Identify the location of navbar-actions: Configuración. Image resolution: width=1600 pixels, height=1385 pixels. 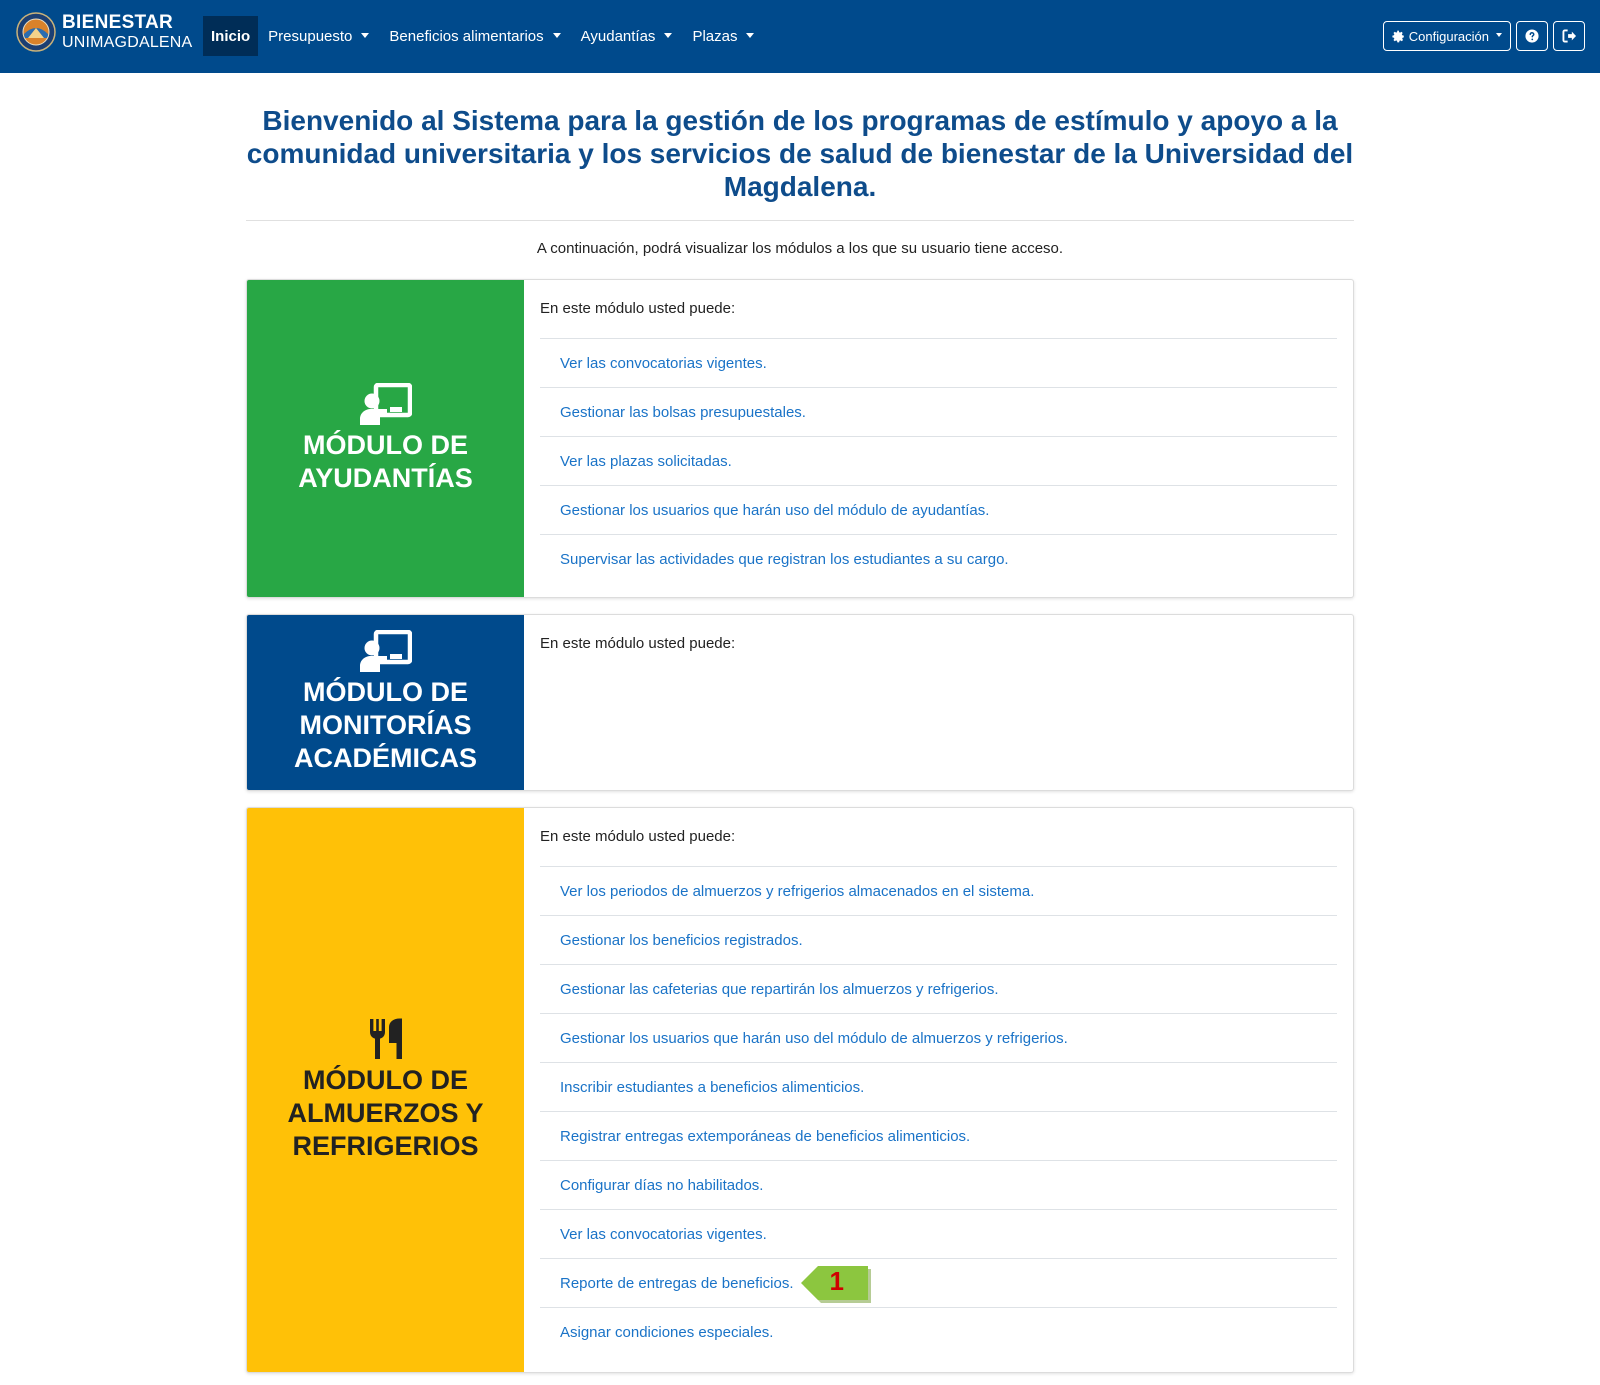
(1483, 36).